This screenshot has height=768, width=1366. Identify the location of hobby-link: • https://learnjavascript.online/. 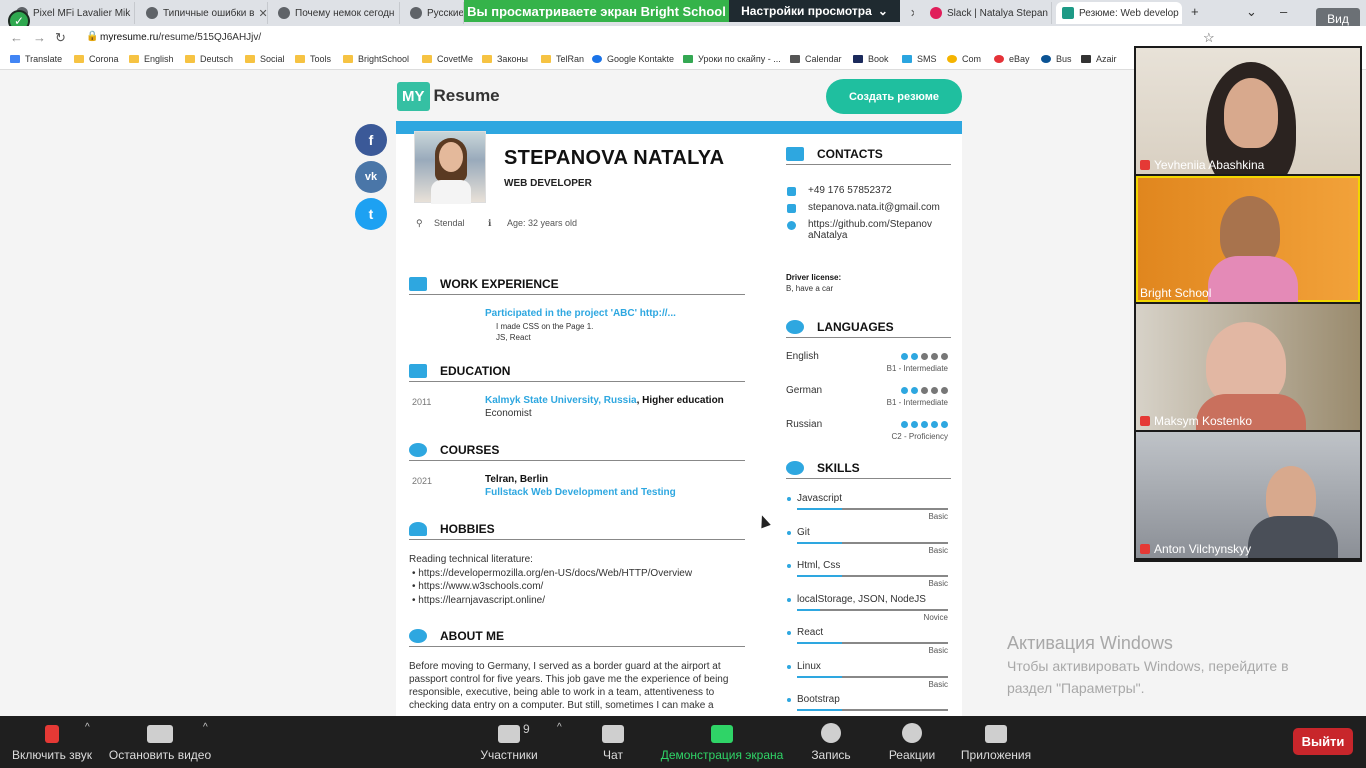
(478, 600).